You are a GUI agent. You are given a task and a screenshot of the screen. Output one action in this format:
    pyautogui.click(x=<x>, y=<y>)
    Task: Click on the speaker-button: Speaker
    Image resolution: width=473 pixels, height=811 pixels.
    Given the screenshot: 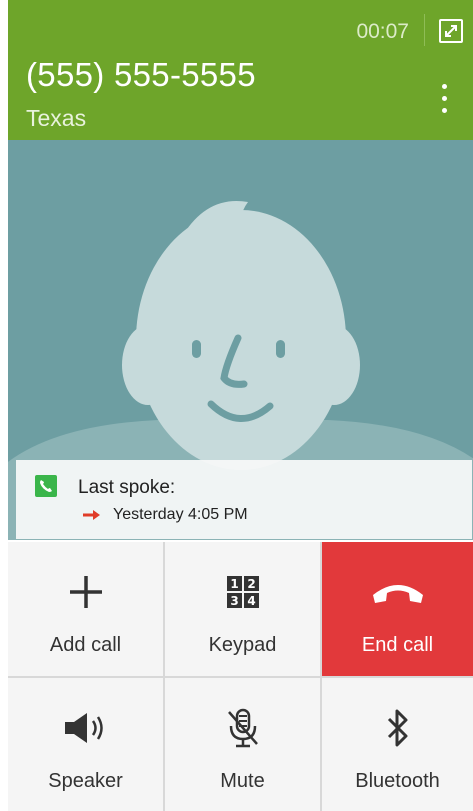 What is the action you would take?
    pyautogui.click(x=85, y=744)
    